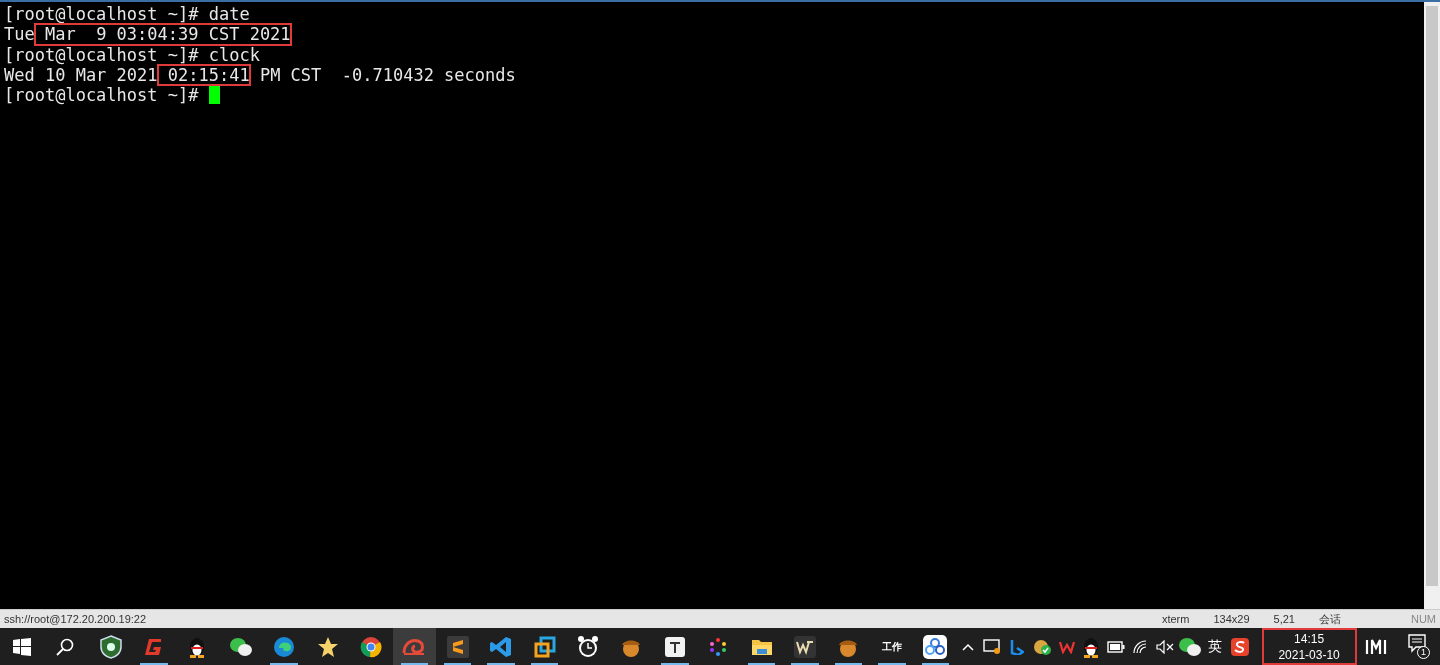  What do you see at coordinates (1309, 646) in the screenshot?
I see `clock-button: 14:15 2021-03-10` at bounding box center [1309, 646].